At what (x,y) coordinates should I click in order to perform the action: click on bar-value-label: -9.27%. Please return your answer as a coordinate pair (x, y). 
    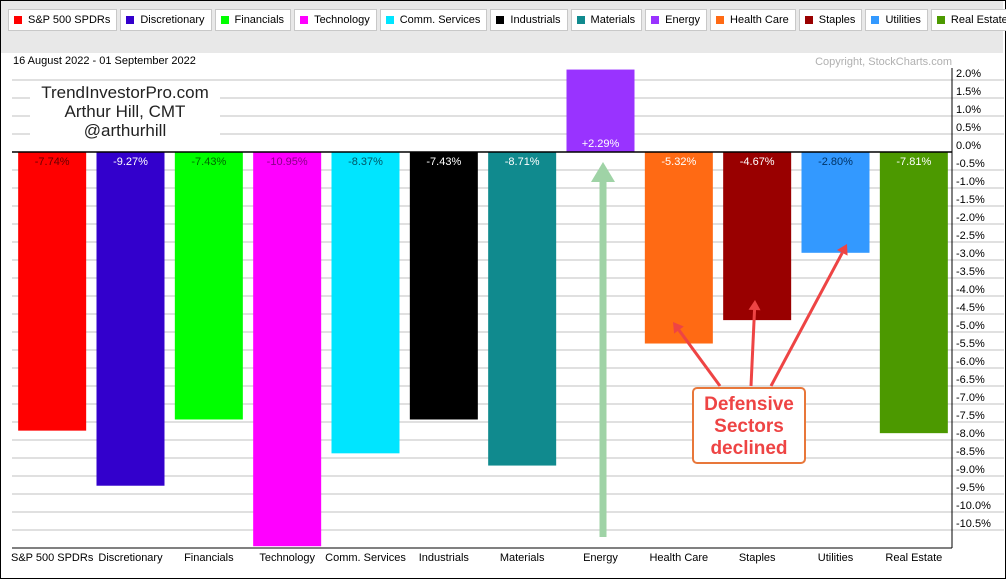
    Looking at the image, I should click on (130, 162).